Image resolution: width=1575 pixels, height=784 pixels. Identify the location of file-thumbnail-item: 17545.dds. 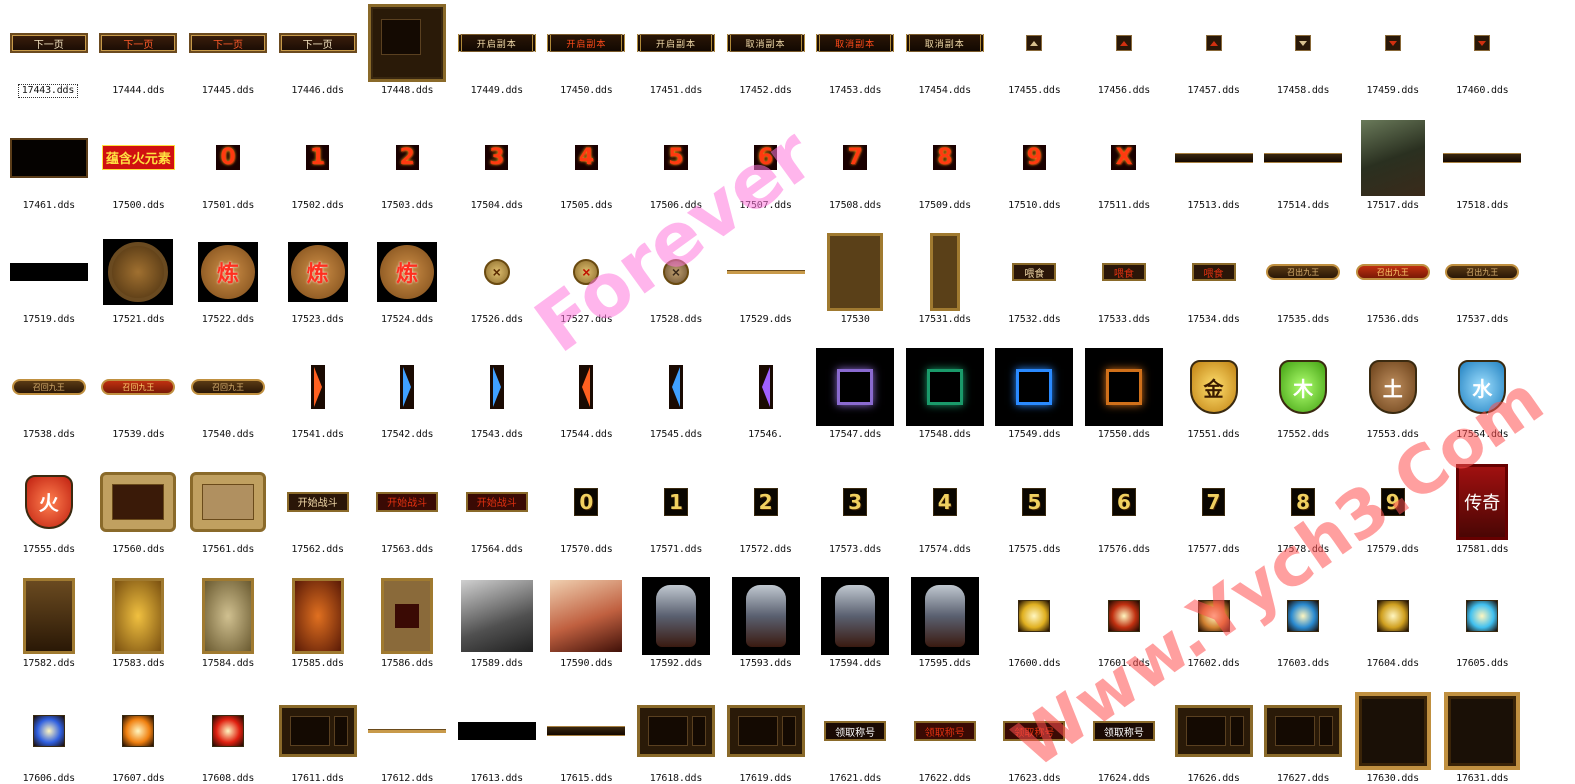
(676, 403).